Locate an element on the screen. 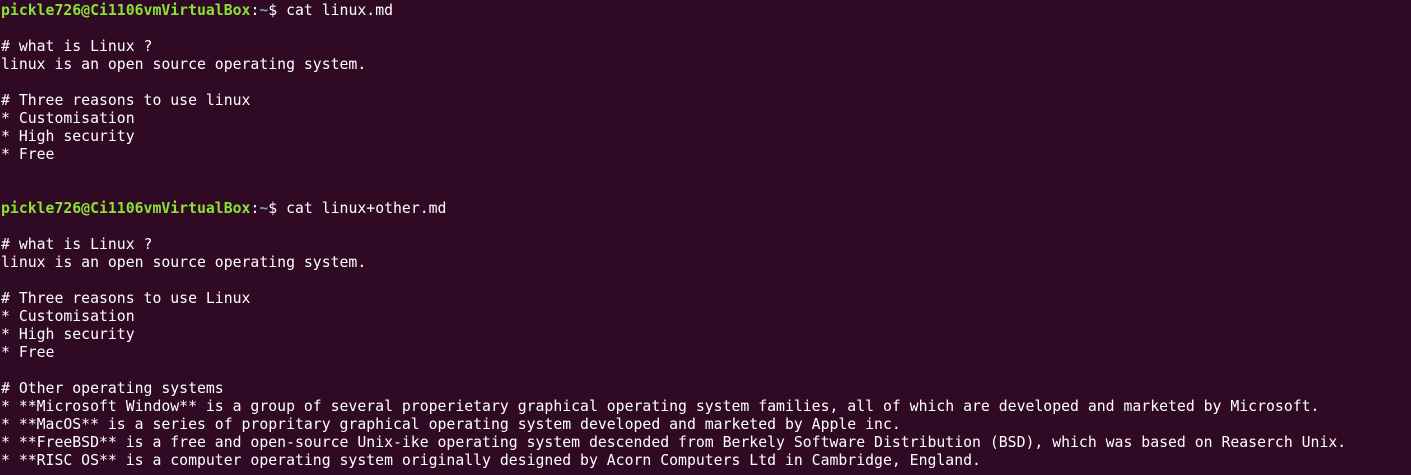 The height and width of the screenshot is (475, 1411). command-text: cat linux+other.md is located at coordinates (366, 208).